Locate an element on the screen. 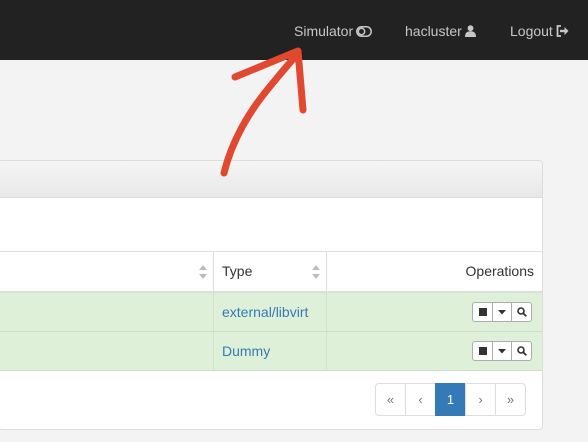  table-row: external/libvirt is located at coordinates (271, 312).